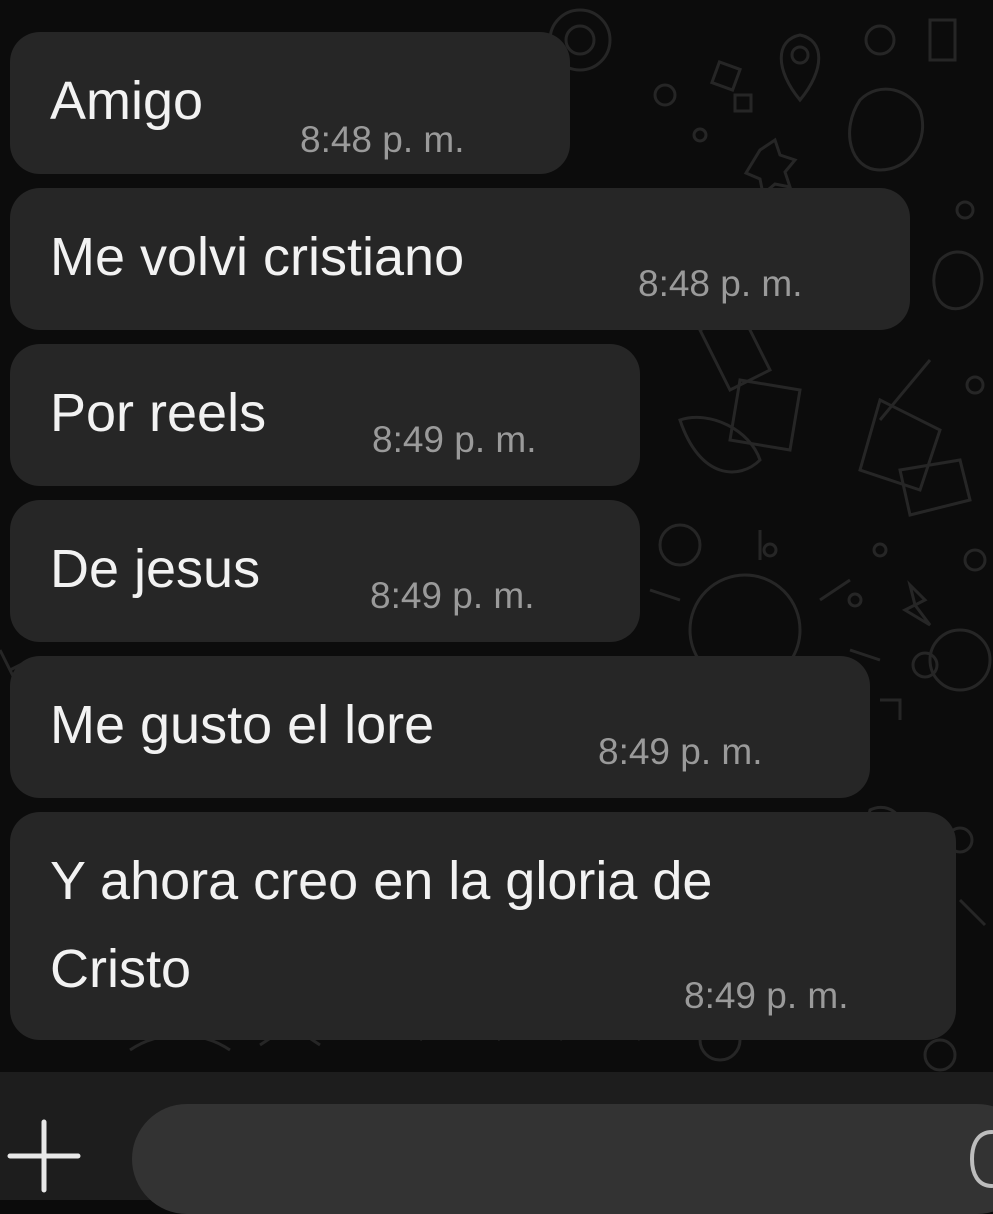 Image resolution: width=993 pixels, height=1214 pixels. What do you see at coordinates (381, 881) in the screenshot?
I see `message-text-line-1: Y ahora creo en la gloria de` at bounding box center [381, 881].